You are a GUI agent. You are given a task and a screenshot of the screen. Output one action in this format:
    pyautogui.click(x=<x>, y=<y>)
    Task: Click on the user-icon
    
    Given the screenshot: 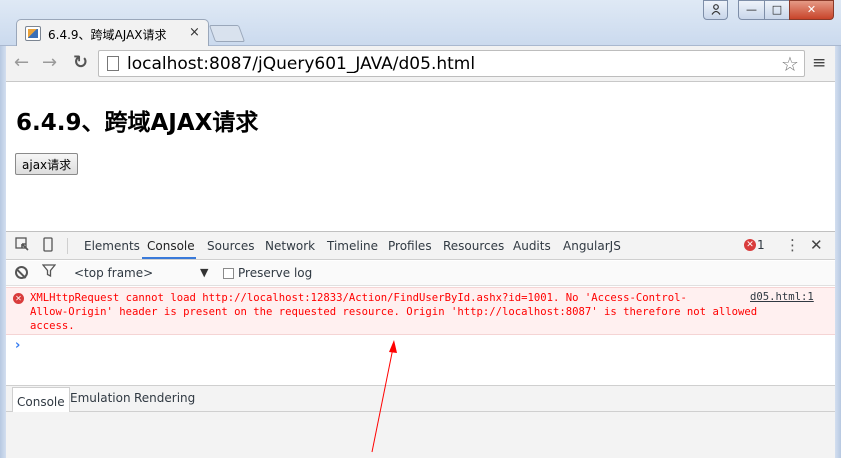 What is the action you would take?
    pyautogui.click(x=715, y=9)
    